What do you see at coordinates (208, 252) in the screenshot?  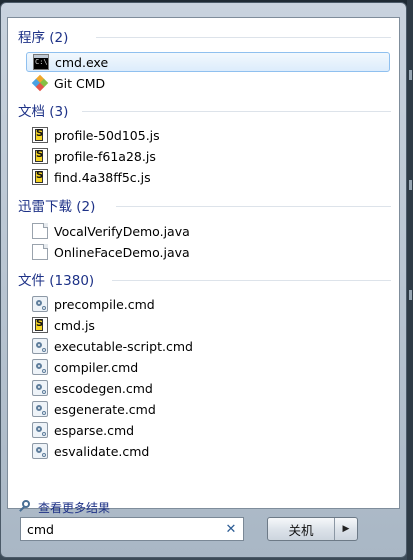 I see `result-item-onlinefacedemo: OnlineFaceDemo.java` at bounding box center [208, 252].